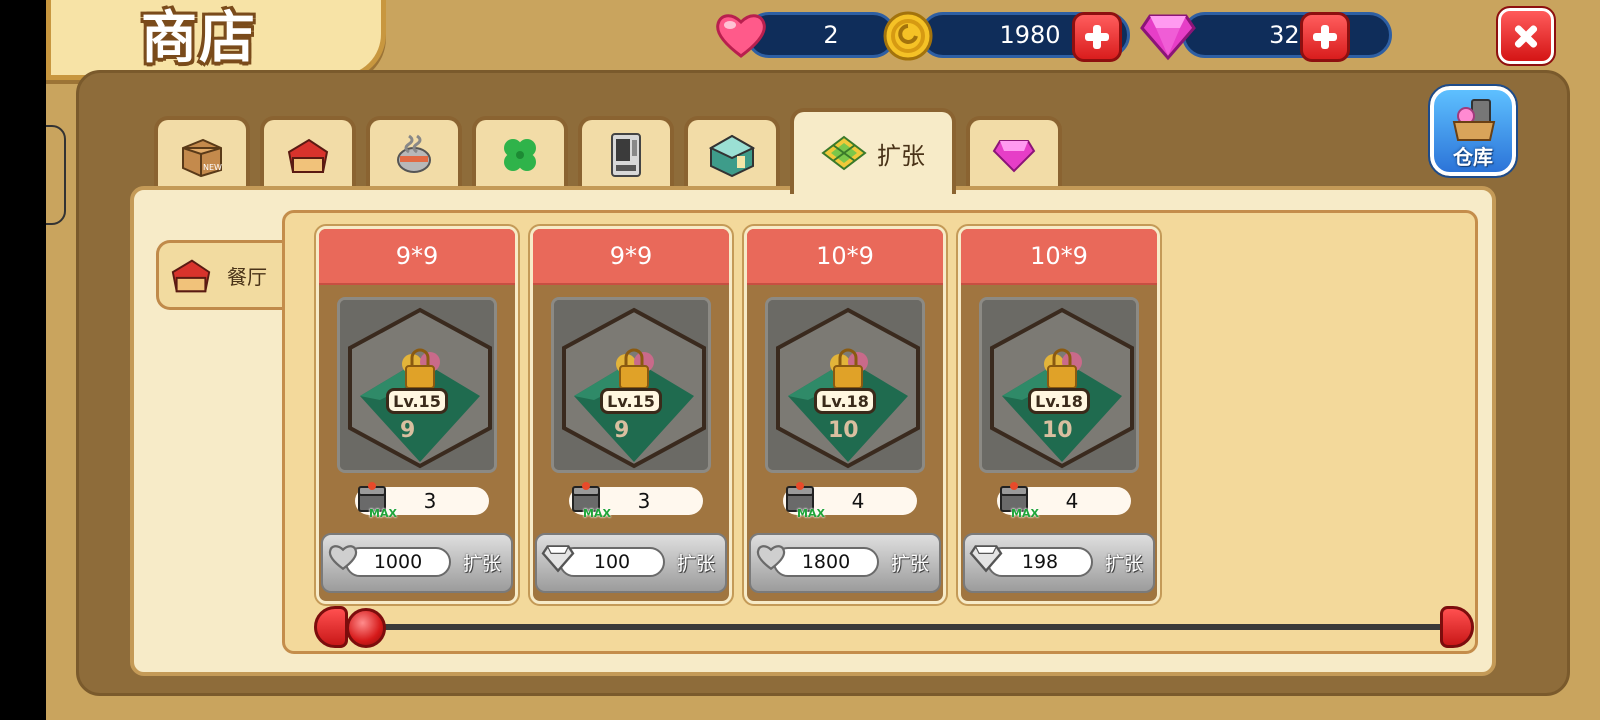 The image size is (1600, 720). I want to click on heart-icon, so click(741, 36).